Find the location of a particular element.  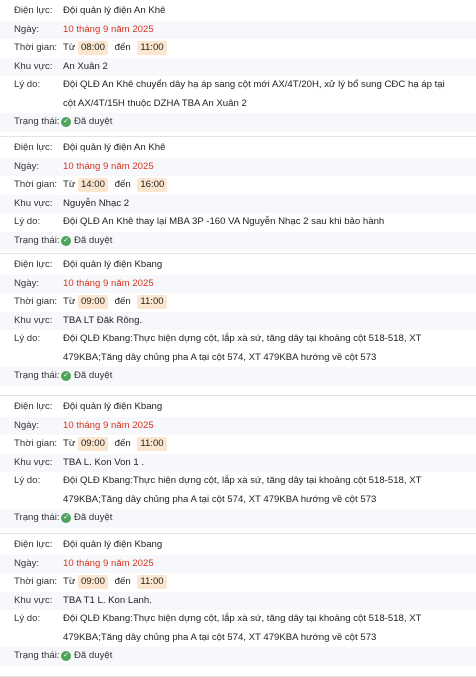

start-time-chip: 08:00 is located at coordinates (92, 48).